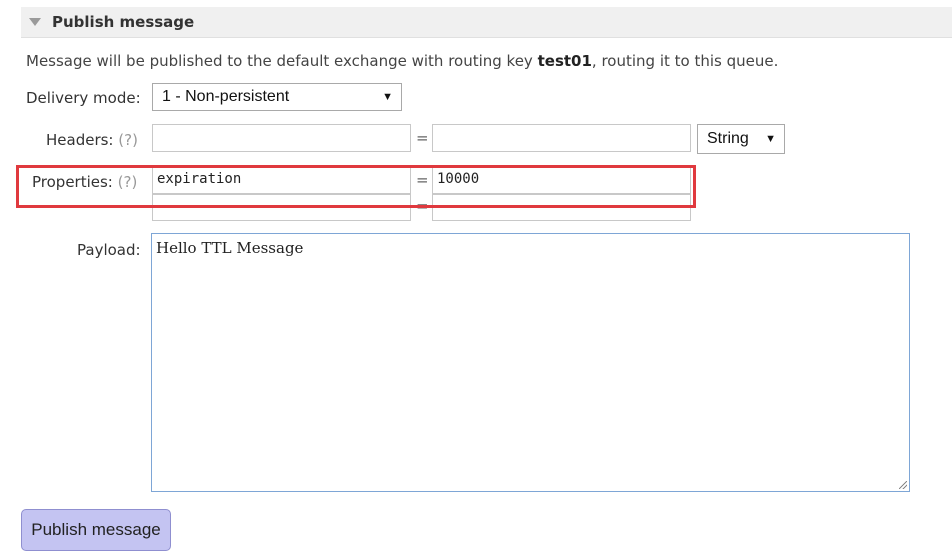 The height and width of the screenshot is (557, 952). I want to click on section-title: Publish message, so click(123, 22).